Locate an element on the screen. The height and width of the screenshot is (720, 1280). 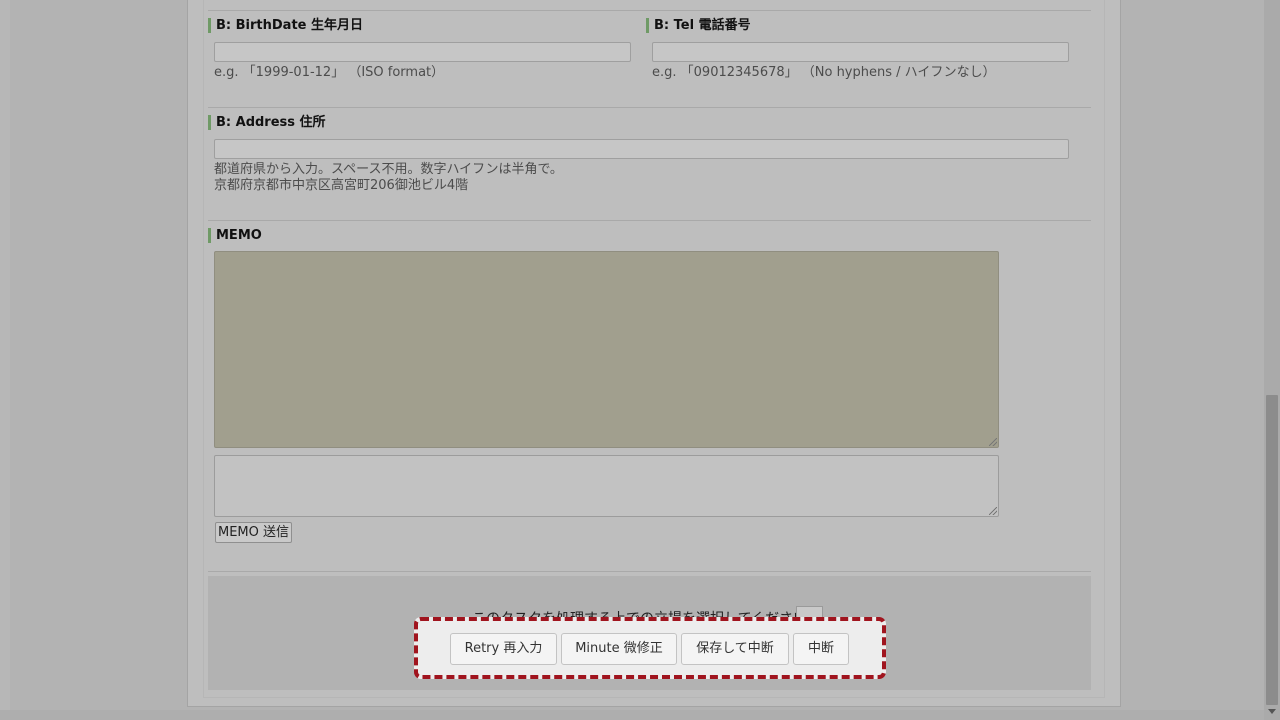
birthdate-input is located at coordinates (422, 52).